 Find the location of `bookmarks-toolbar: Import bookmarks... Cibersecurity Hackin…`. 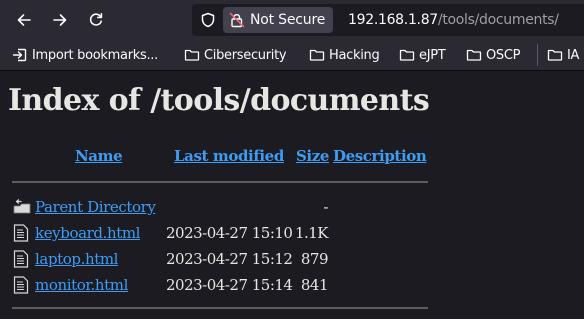

bookmarks-toolbar: Import bookmarks... Cibersecurity Hackin… is located at coordinates (292, 55).